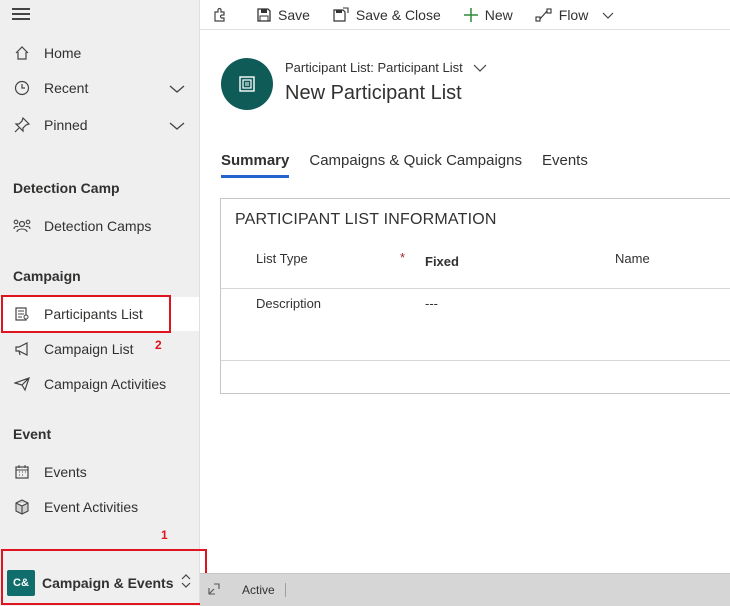 The image size is (730, 606). I want to click on flow-label: Flow, so click(573, 14).